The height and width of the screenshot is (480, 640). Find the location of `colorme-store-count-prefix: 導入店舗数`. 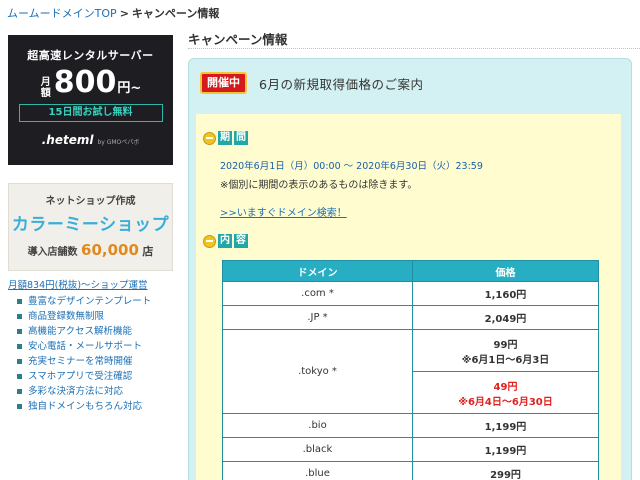

colorme-store-count-prefix: 導入店舗数 is located at coordinates (52, 252).